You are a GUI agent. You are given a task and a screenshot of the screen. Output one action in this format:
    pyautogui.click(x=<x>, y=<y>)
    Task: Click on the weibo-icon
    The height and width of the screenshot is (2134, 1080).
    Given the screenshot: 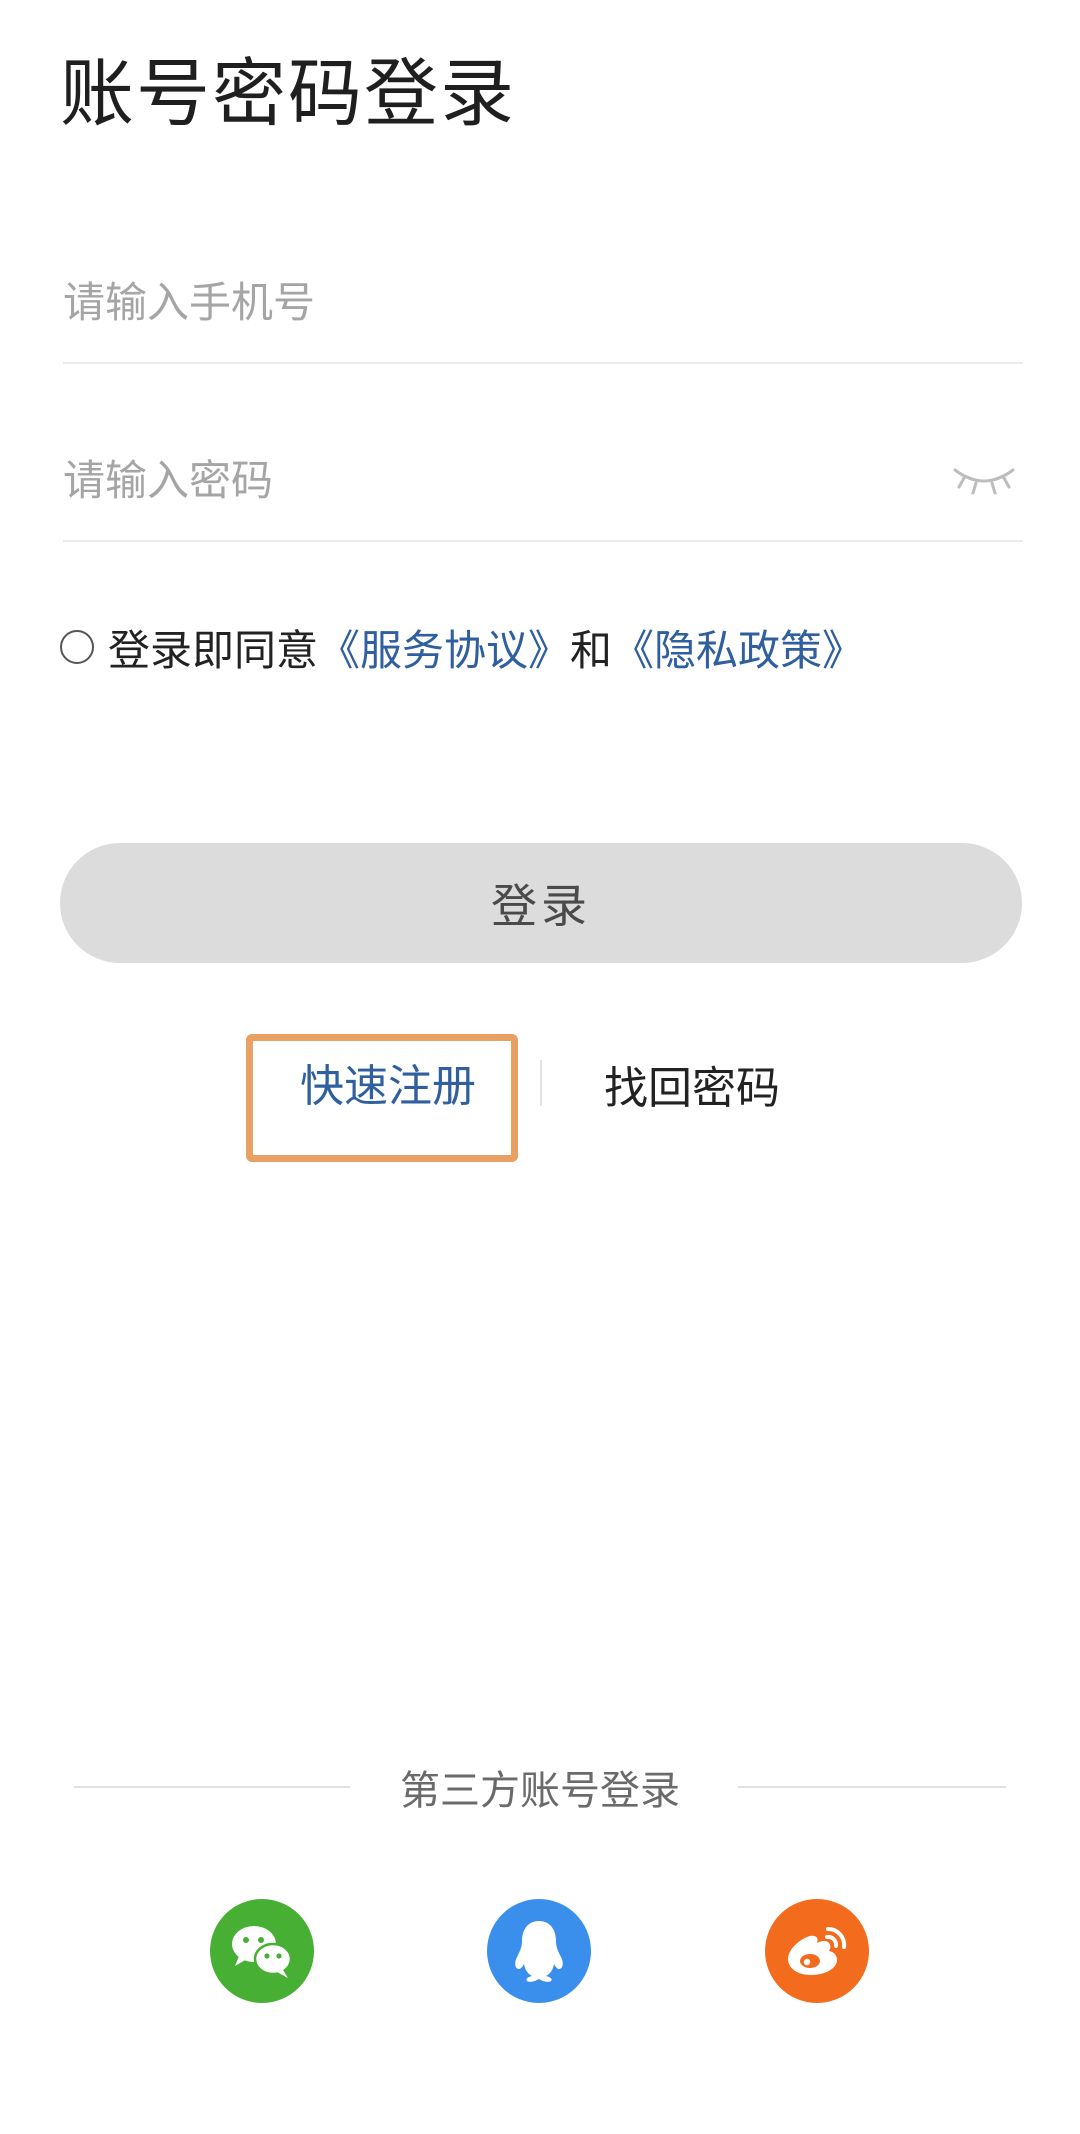 What is the action you would take?
    pyautogui.click(x=817, y=1950)
    